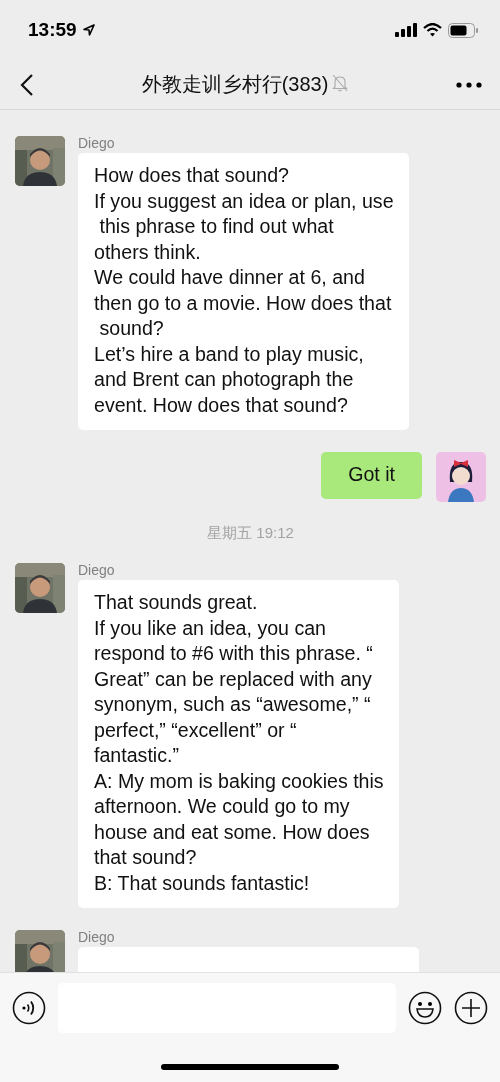 The height and width of the screenshot is (1082, 500). I want to click on chat-title: 外教走训乡村行(383), so click(235, 84).